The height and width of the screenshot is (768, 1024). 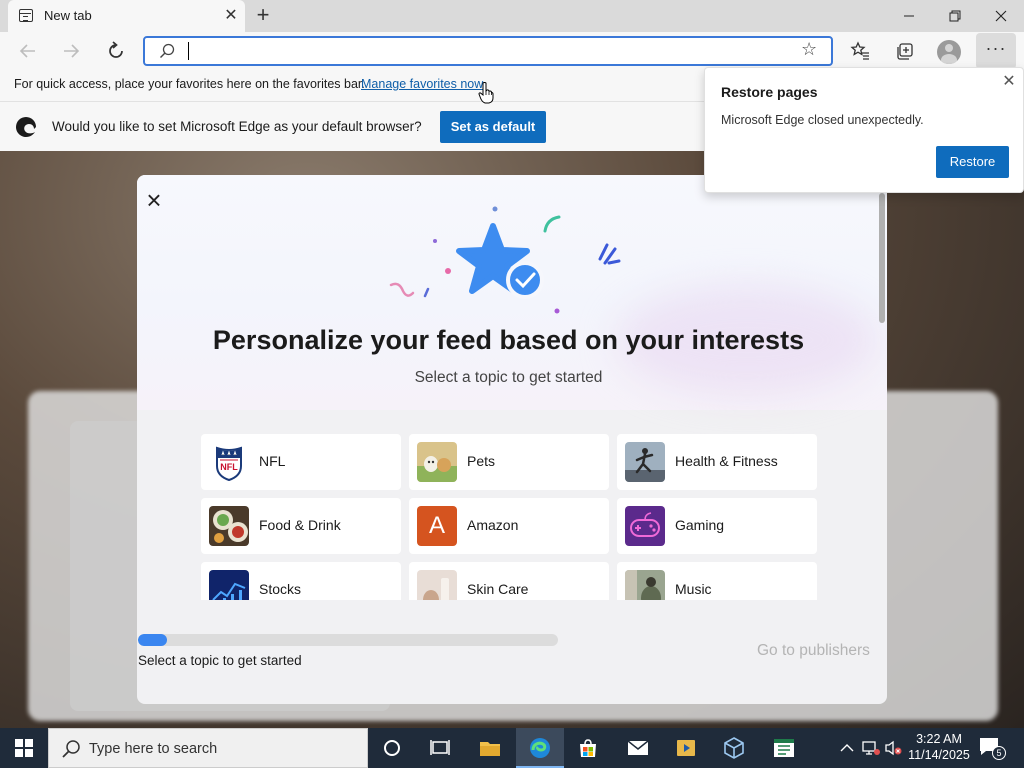 What do you see at coordinates (188, 51) in the screenshot?
I see `text-caret` at bounding box center [188, 51].